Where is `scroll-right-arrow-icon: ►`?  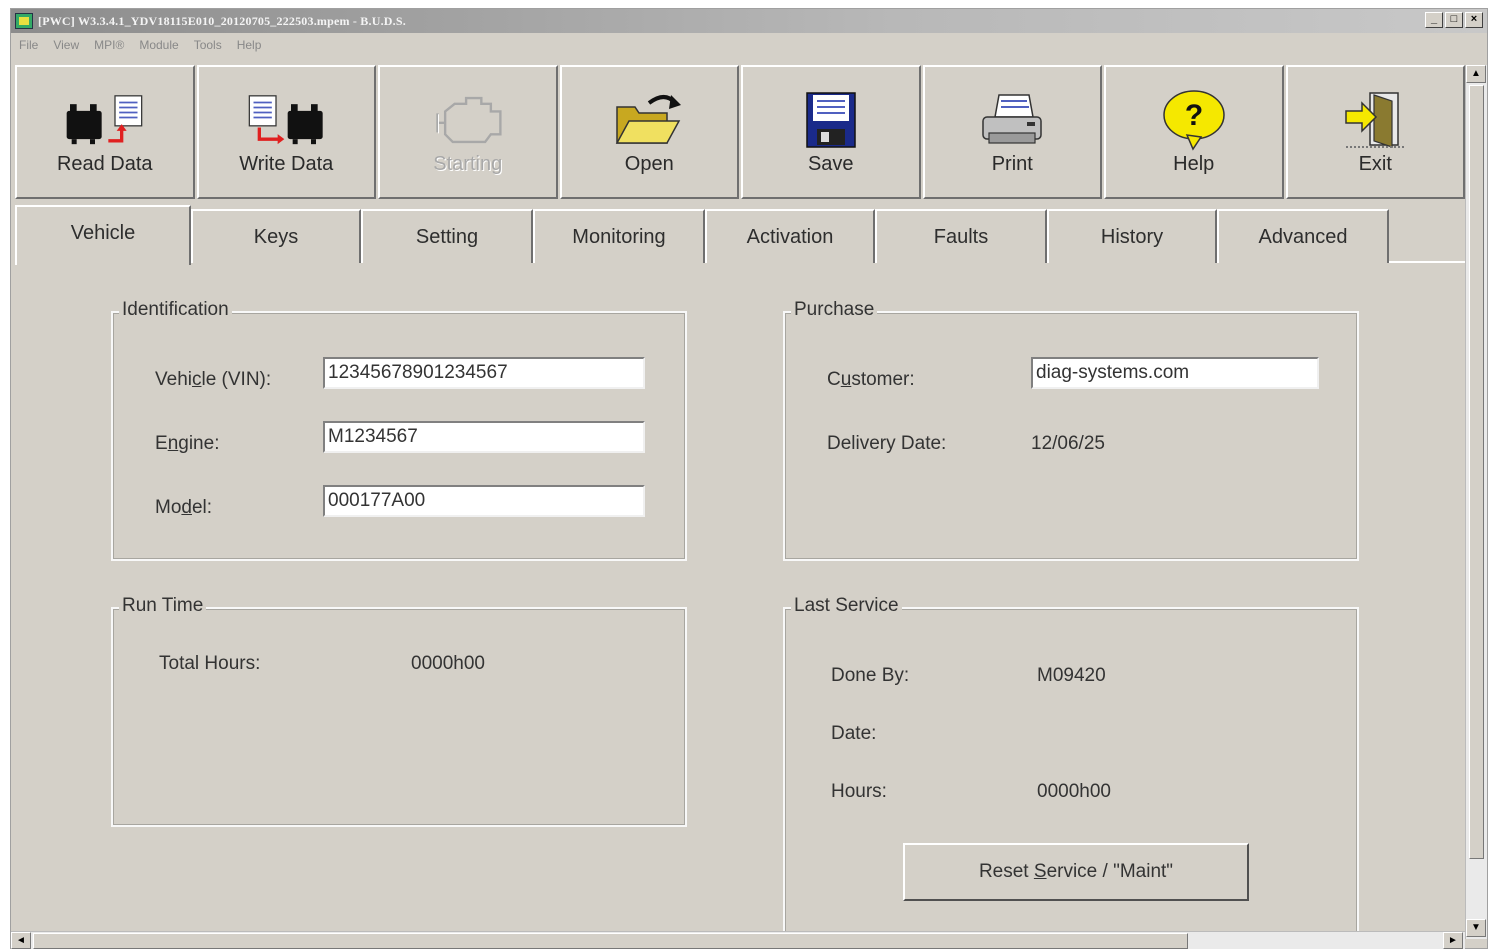
scroll-right-arrow-icon: ► is located at coordinates (1453, 940).